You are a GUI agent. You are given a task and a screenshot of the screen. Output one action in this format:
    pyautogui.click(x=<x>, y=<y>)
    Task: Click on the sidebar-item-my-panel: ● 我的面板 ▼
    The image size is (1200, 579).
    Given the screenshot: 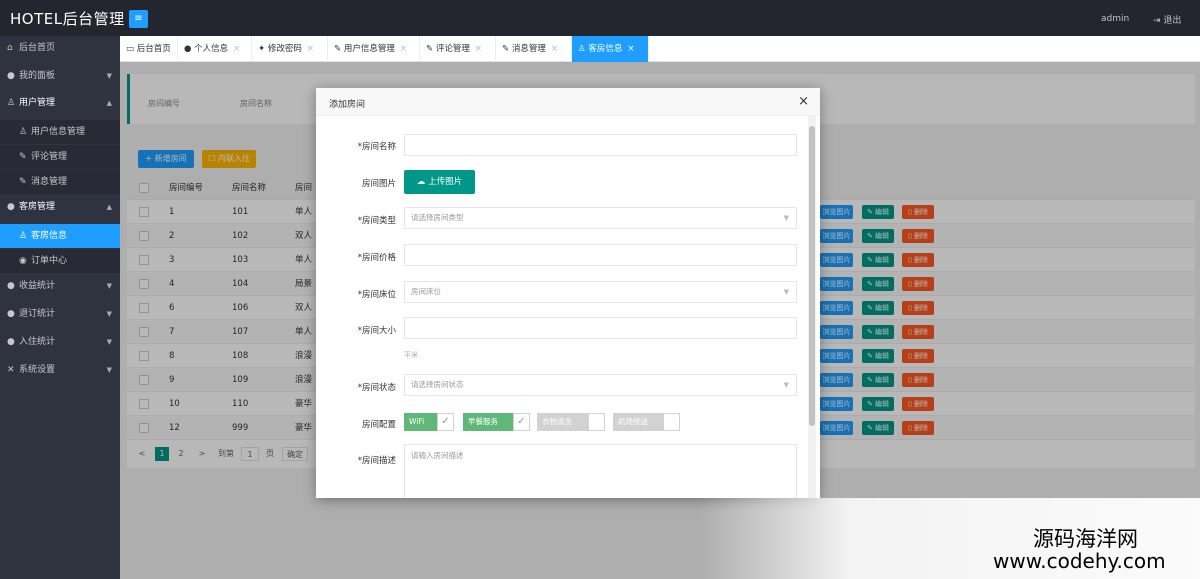 What is the action you would take?
    pyautogui.click(x=60, y=76)
    